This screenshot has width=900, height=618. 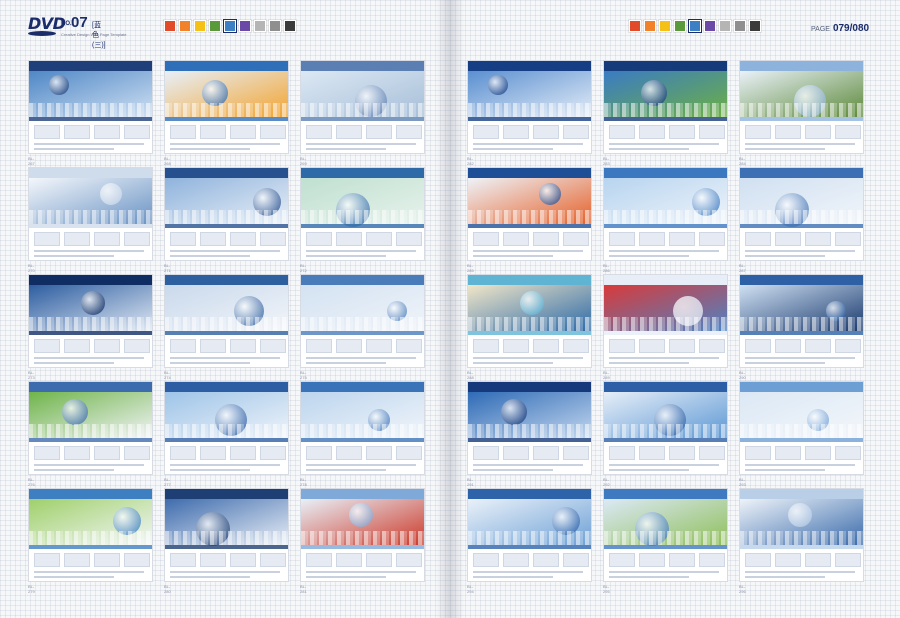 I want to click on thumbnail-caption: BL-284, so click(x=742, y=161).